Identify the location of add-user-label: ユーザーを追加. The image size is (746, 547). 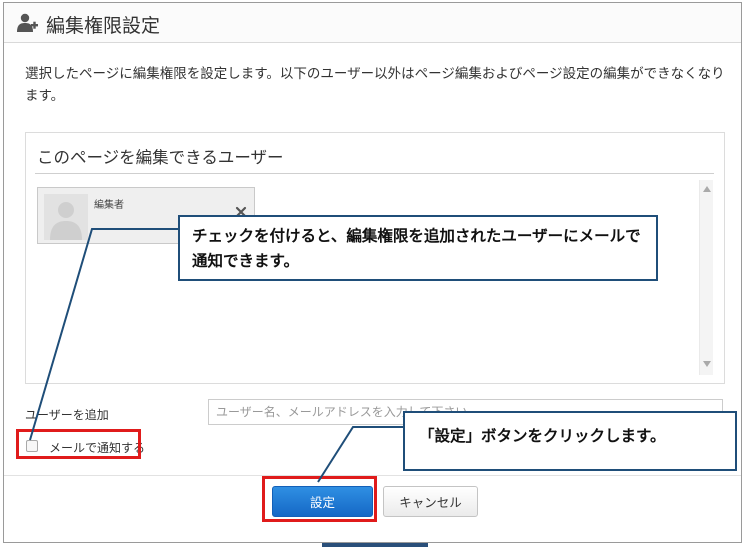
(67, 415).